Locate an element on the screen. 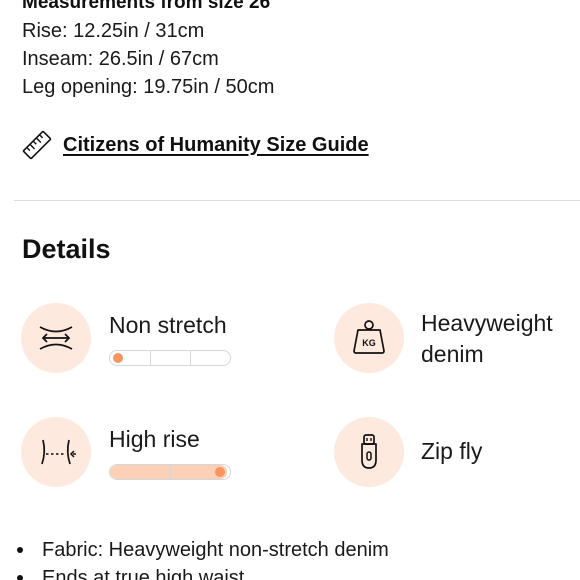 The width and height of the screenshot is (580, 580). measurement-inseam: Inseam: 26.5in / 67cm is located at coordinates (120, 59).